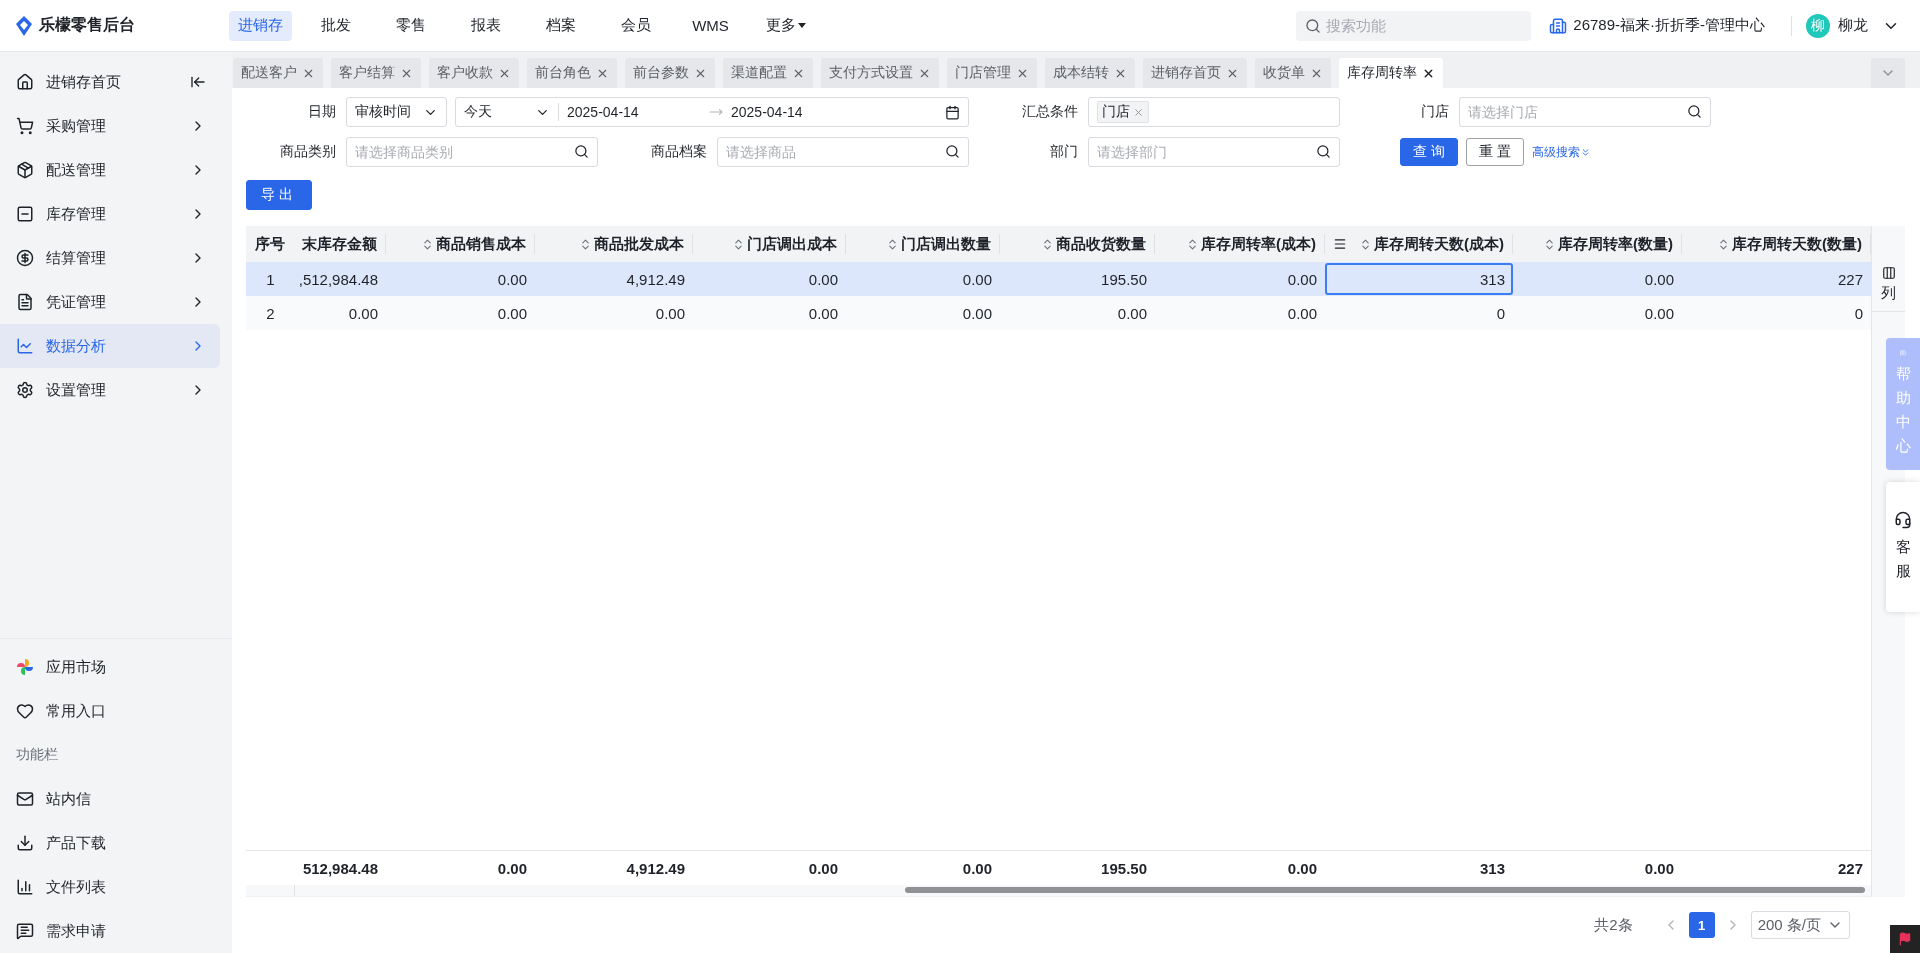 This screenshot has height=953, width=1920. I want to click on nav-item: 进销存, so click(260, 25).